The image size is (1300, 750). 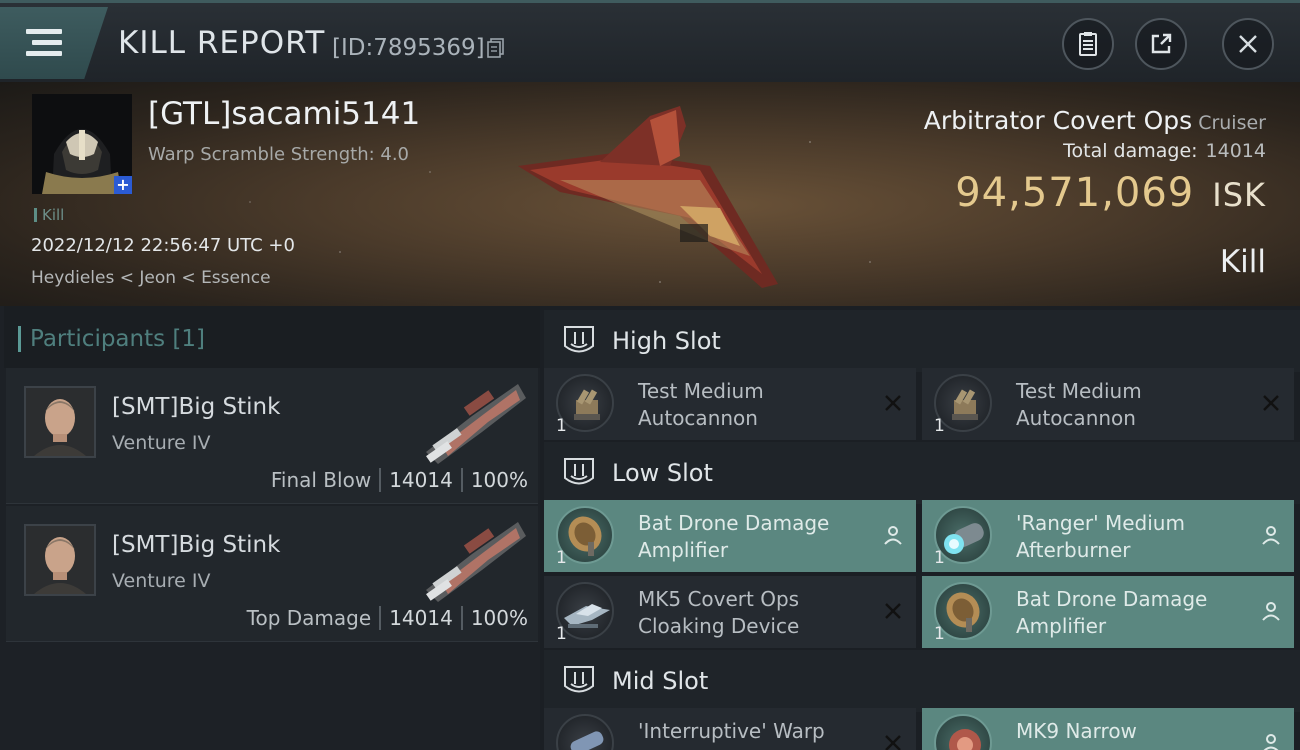 I want to click on kill-datetime: 2022/12/12 22:56:47 UTC +0, so click(x=163, y=245).